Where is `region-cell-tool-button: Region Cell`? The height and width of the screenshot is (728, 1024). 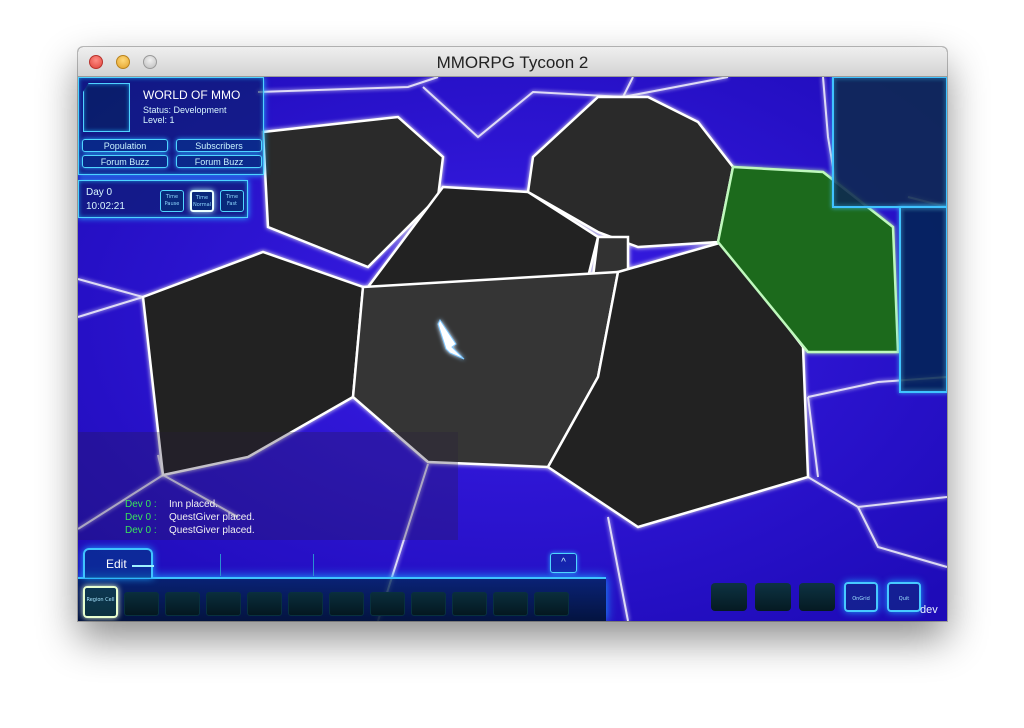 region-cell-tool-button: Region Cell is located at coordinates (100, 602).